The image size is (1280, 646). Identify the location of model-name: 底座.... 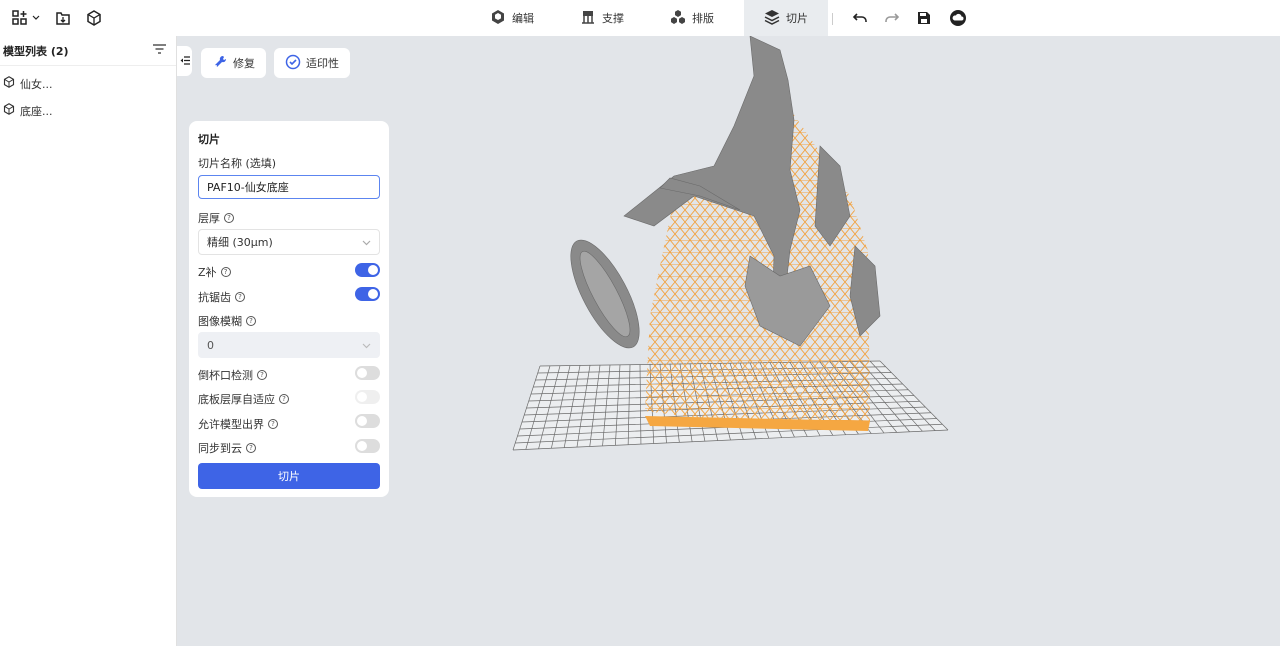
(36, 111).